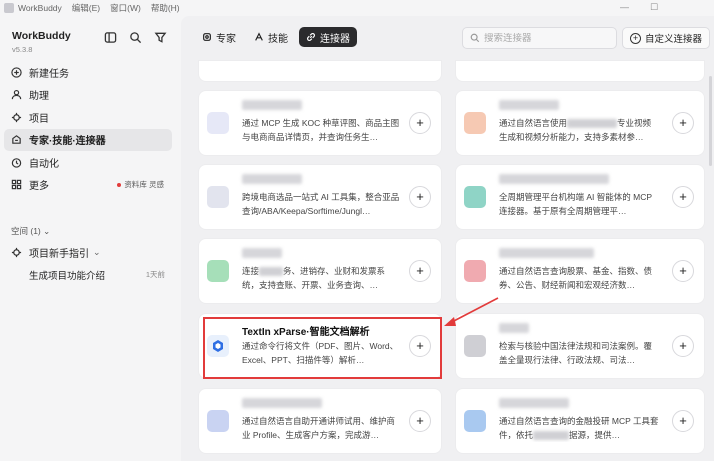 Image resolution: width=714 pixels, height=461 pixels. What do you see at coordinates (67, 142) in the screenshot?
I see `nav-label: 专家·技能·连接器` at bounding box center [67, 142].